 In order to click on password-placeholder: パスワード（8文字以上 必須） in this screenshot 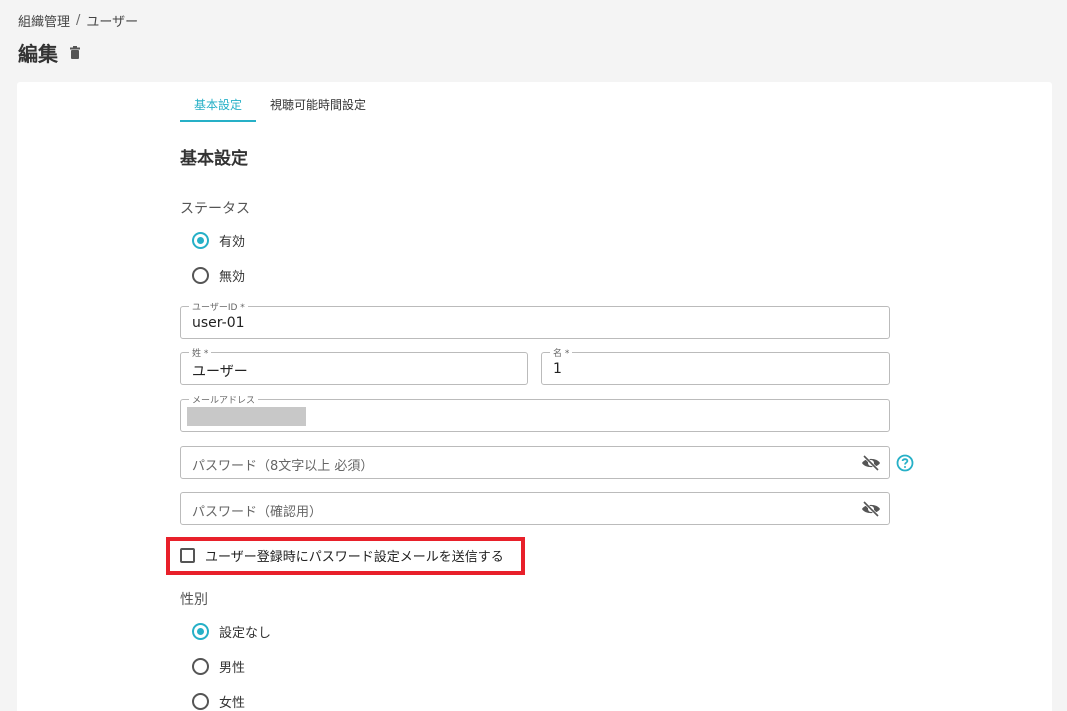, I will do `click(283, 466)`.